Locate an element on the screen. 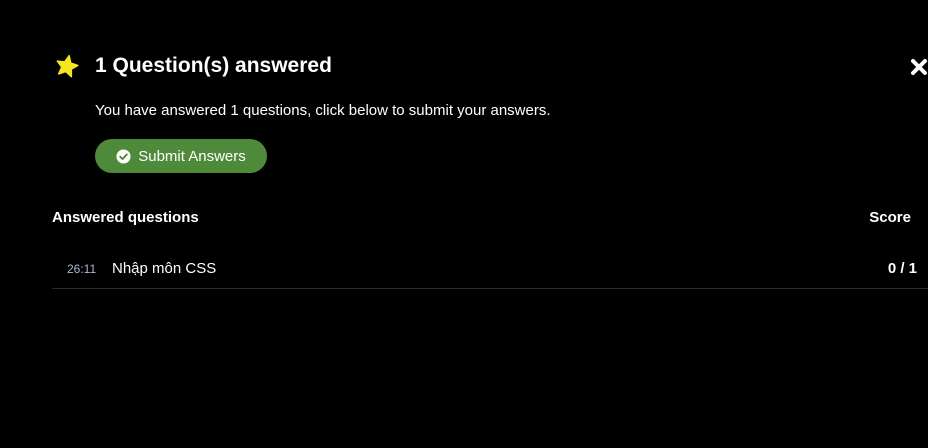 The image size is (928, 448). submit-answers-button: Submit Answers is located at coordinates (181, 156).